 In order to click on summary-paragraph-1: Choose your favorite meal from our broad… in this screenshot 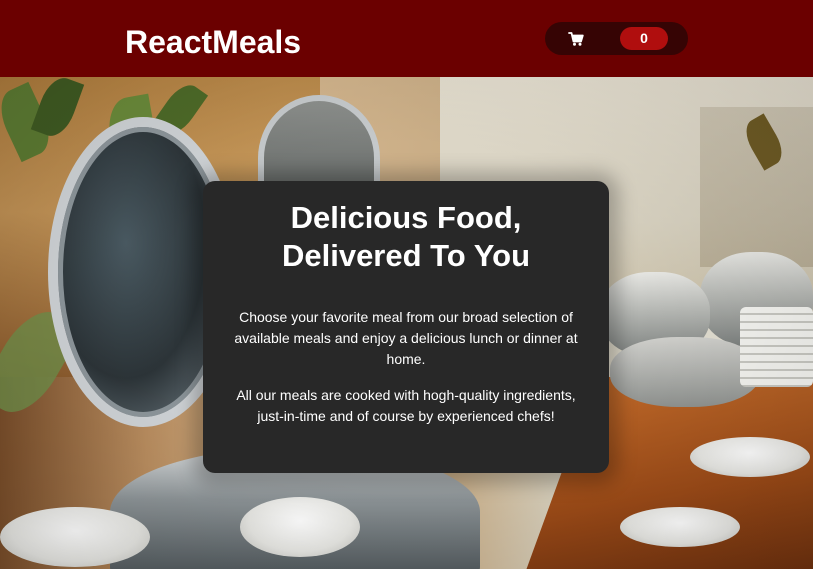, I will do `click(406, 338)`.